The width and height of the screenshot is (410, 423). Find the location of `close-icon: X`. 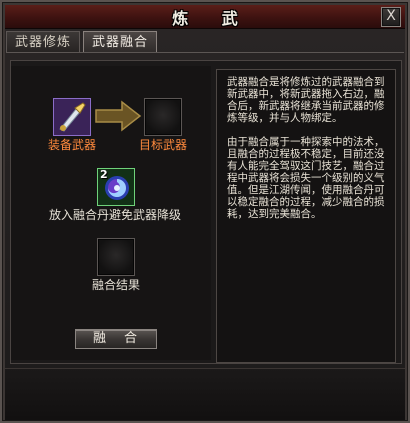

close-icon: X is located at coordinates (391, 16).